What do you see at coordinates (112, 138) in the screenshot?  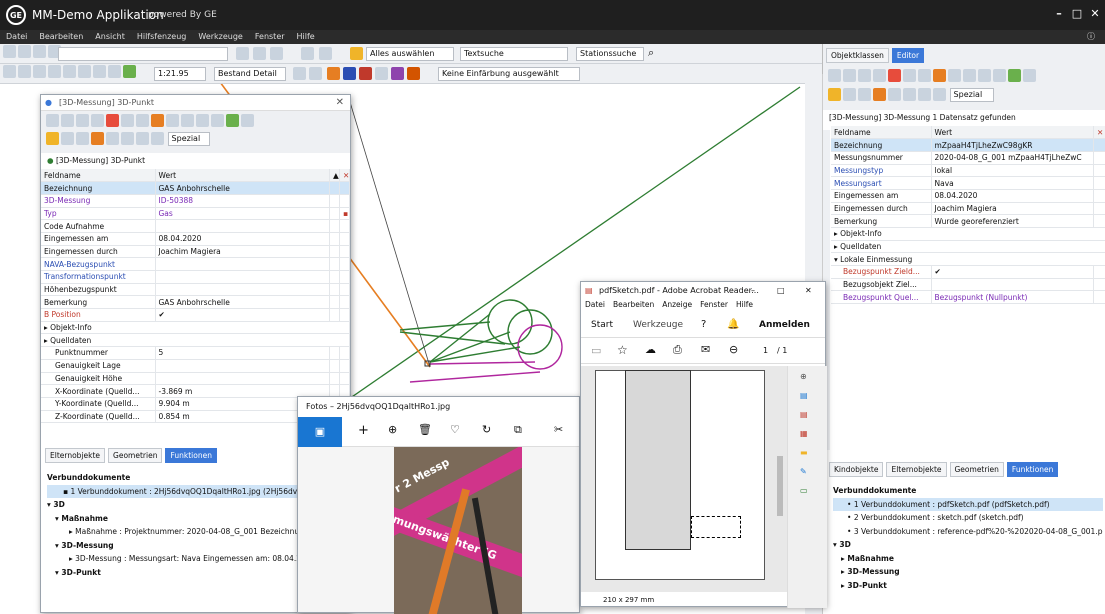 I see `network-icon` at bounding box center [112, 138].